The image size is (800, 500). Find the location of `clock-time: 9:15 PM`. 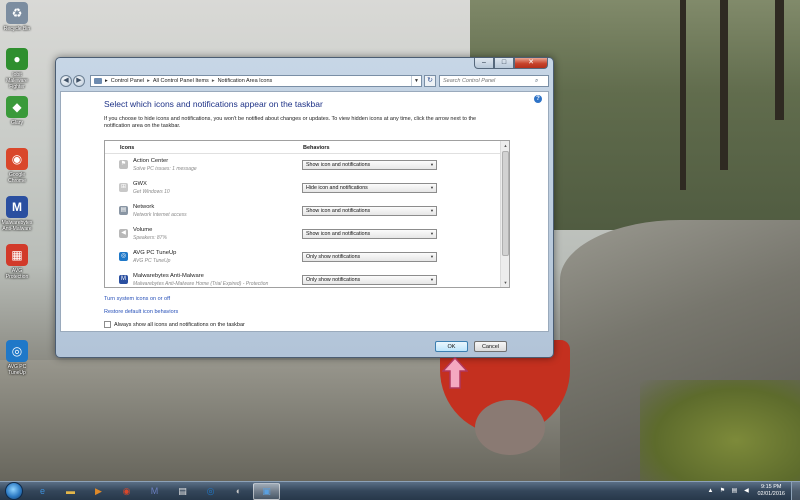

clock-time: 9:15 PM is located at coordinates (771, 487).